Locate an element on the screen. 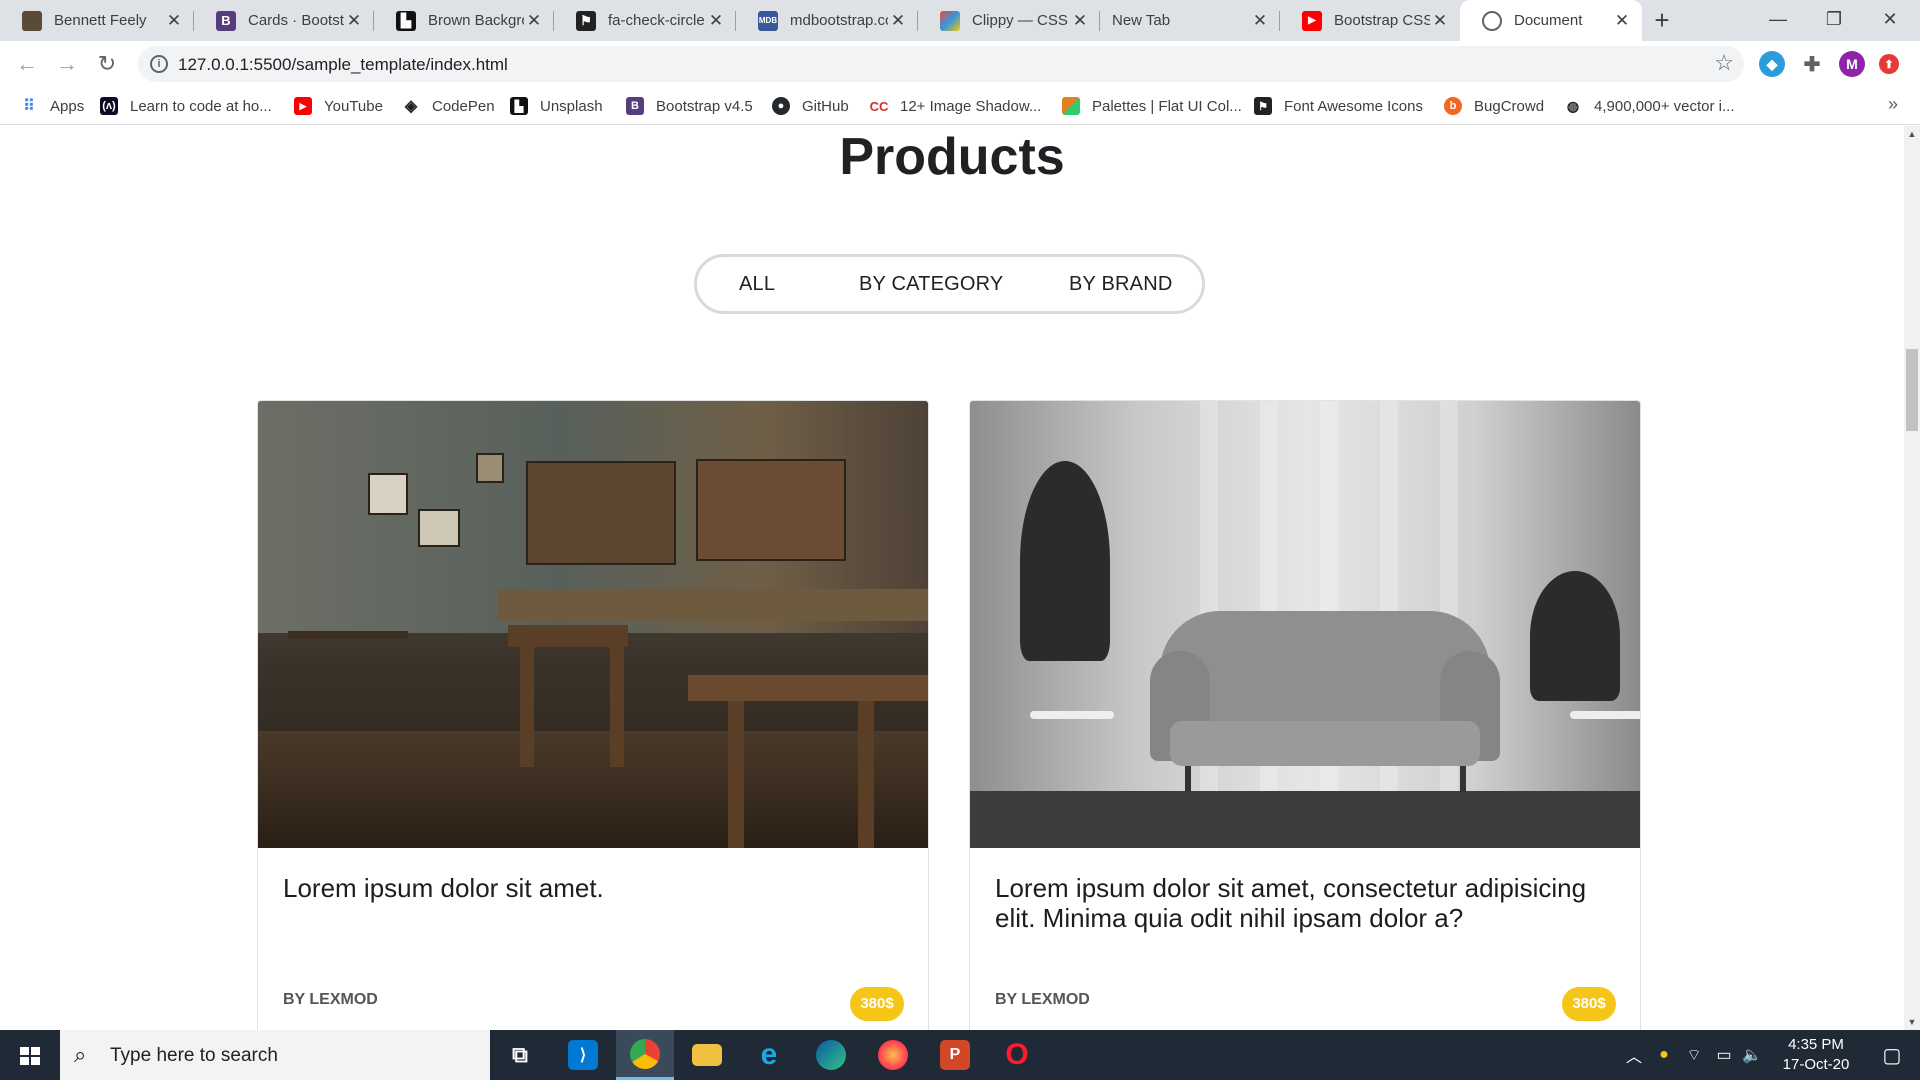 This screenshot has height=1080, width=1920. taskbar-search-box: ⌕ Type here to search is located at coordinates (275, 1055).